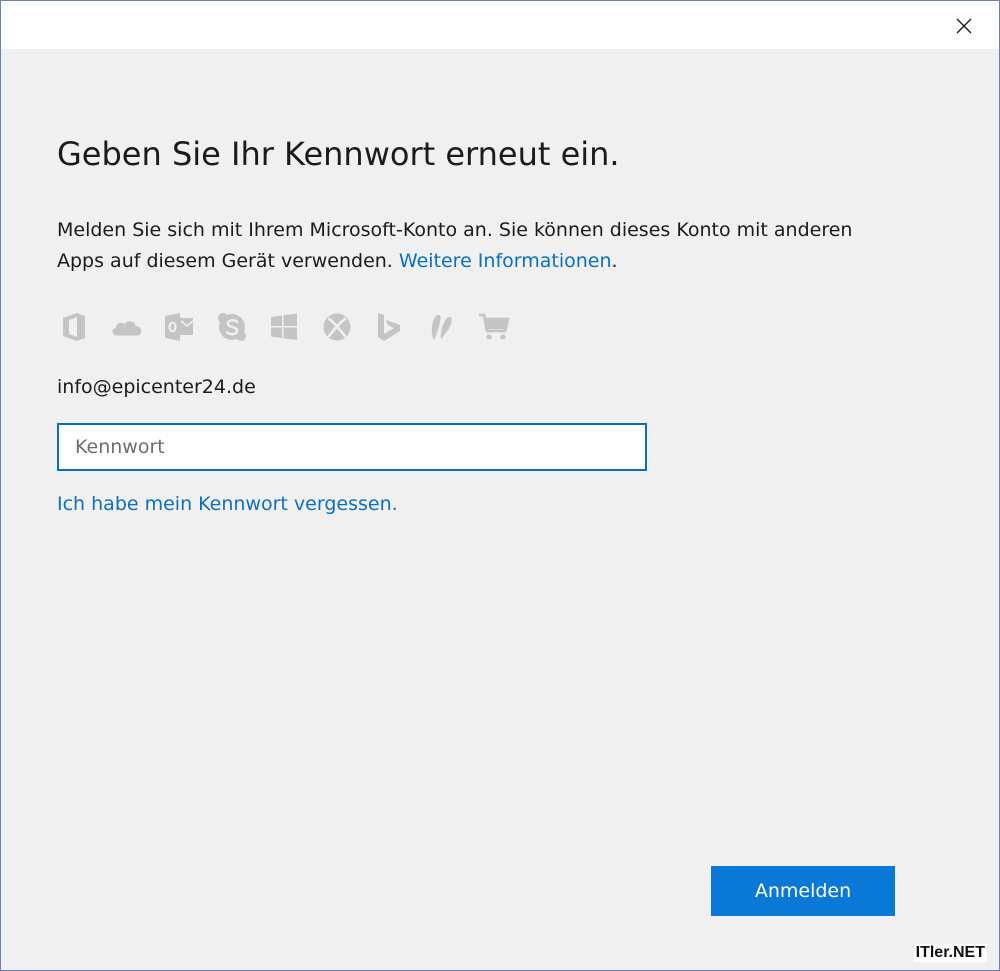 The height and width of the screenshot is (971, 1000). Describe the element at coordinates (156, 387) in the screenshot. I see `account-email: info@epicenter24.de` at that location.